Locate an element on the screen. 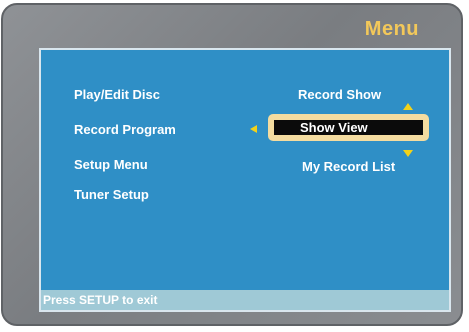 The width and height of the screenshot is (469, 332). menu-item-tuner-setup: Tuner Setup is located at coordinates (111, 194).